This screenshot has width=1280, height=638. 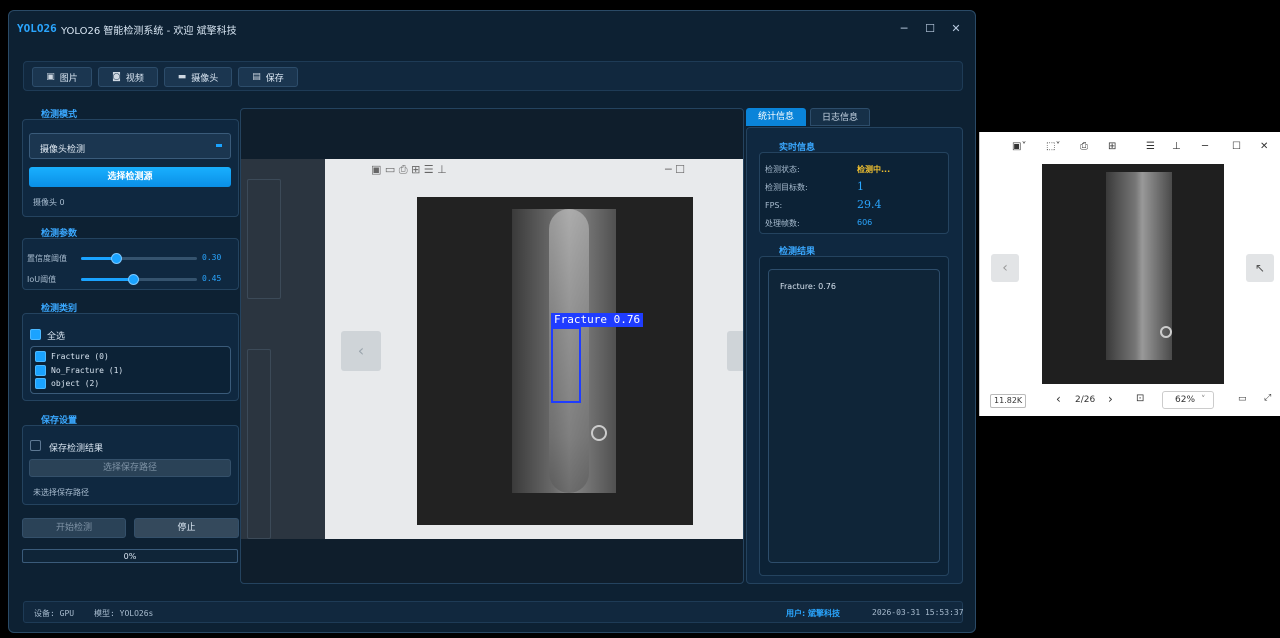 What do you see at coordinates (1112, 146) in the screenshot?
I see `share-icon: ⊞` at bounding box center [1112, 146].